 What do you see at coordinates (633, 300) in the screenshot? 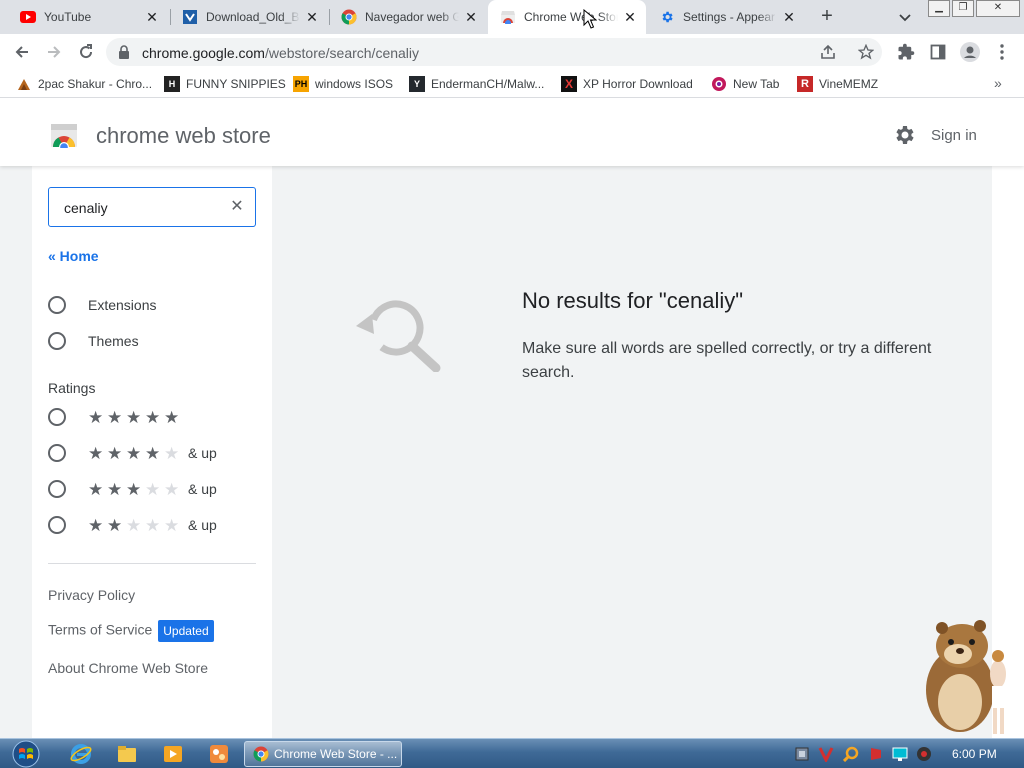
I see `no-results-title: No results for "cenaliy"` at bounding box center [633, 300].